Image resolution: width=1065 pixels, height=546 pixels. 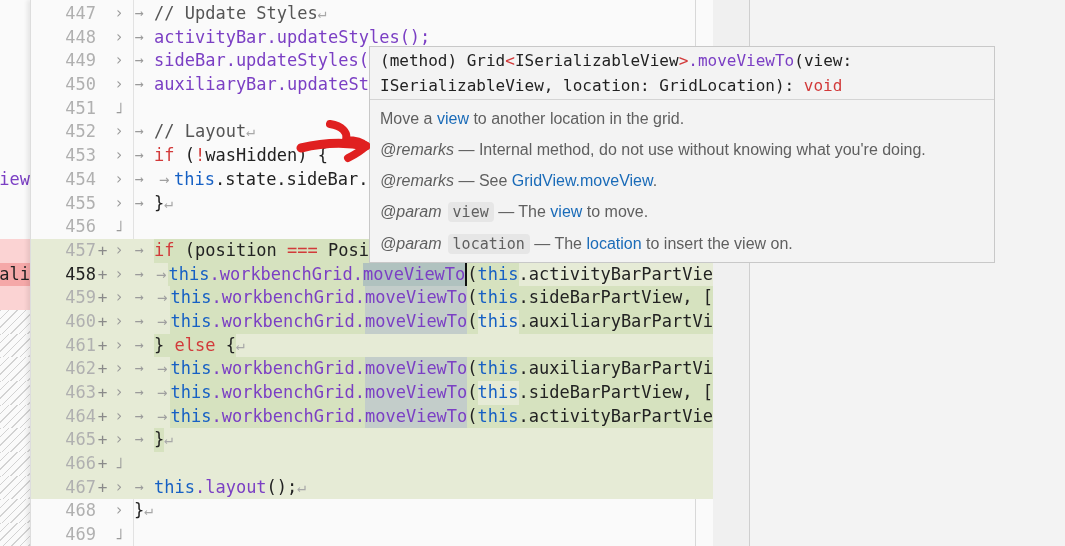 What do you see at coordinates (225, 345) in the screenshot?
I see `code-token: {` at bounding box center [225, 345].